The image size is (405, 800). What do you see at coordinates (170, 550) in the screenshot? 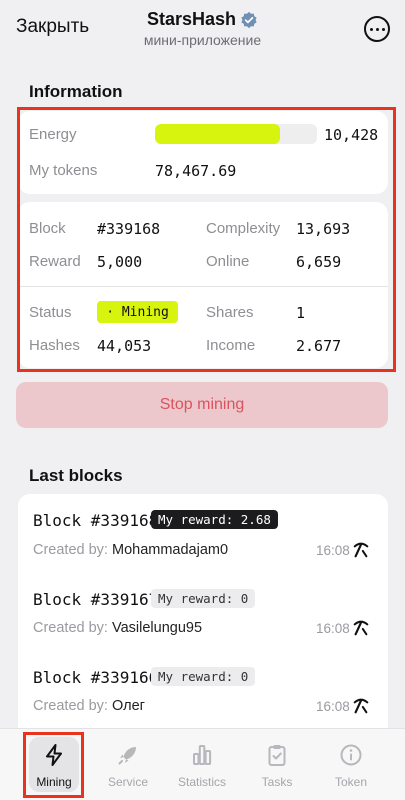
I see `creator-name: Mohammadajam0` at bounding box center [170, 550].